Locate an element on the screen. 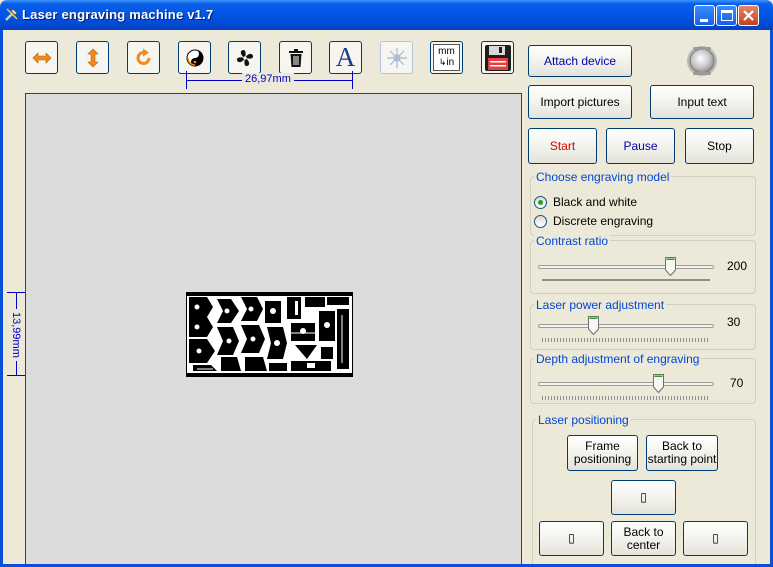 This screenshot has width=773, height=567. letter-a-icon: A is located at coordinates (345, 57).